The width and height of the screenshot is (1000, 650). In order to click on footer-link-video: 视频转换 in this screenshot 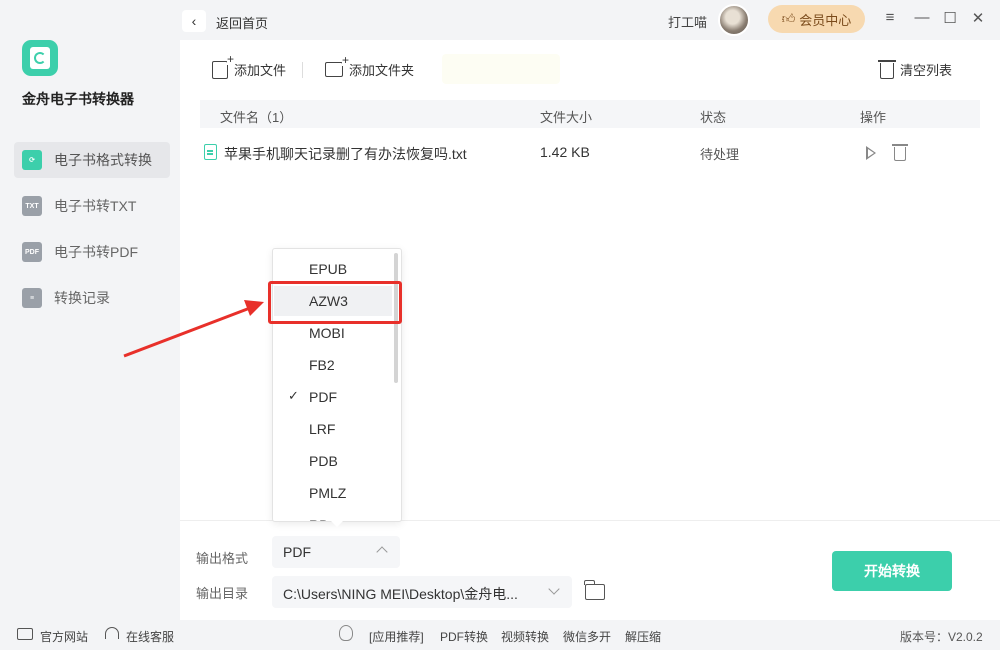, I will do `click(525, 636)`.